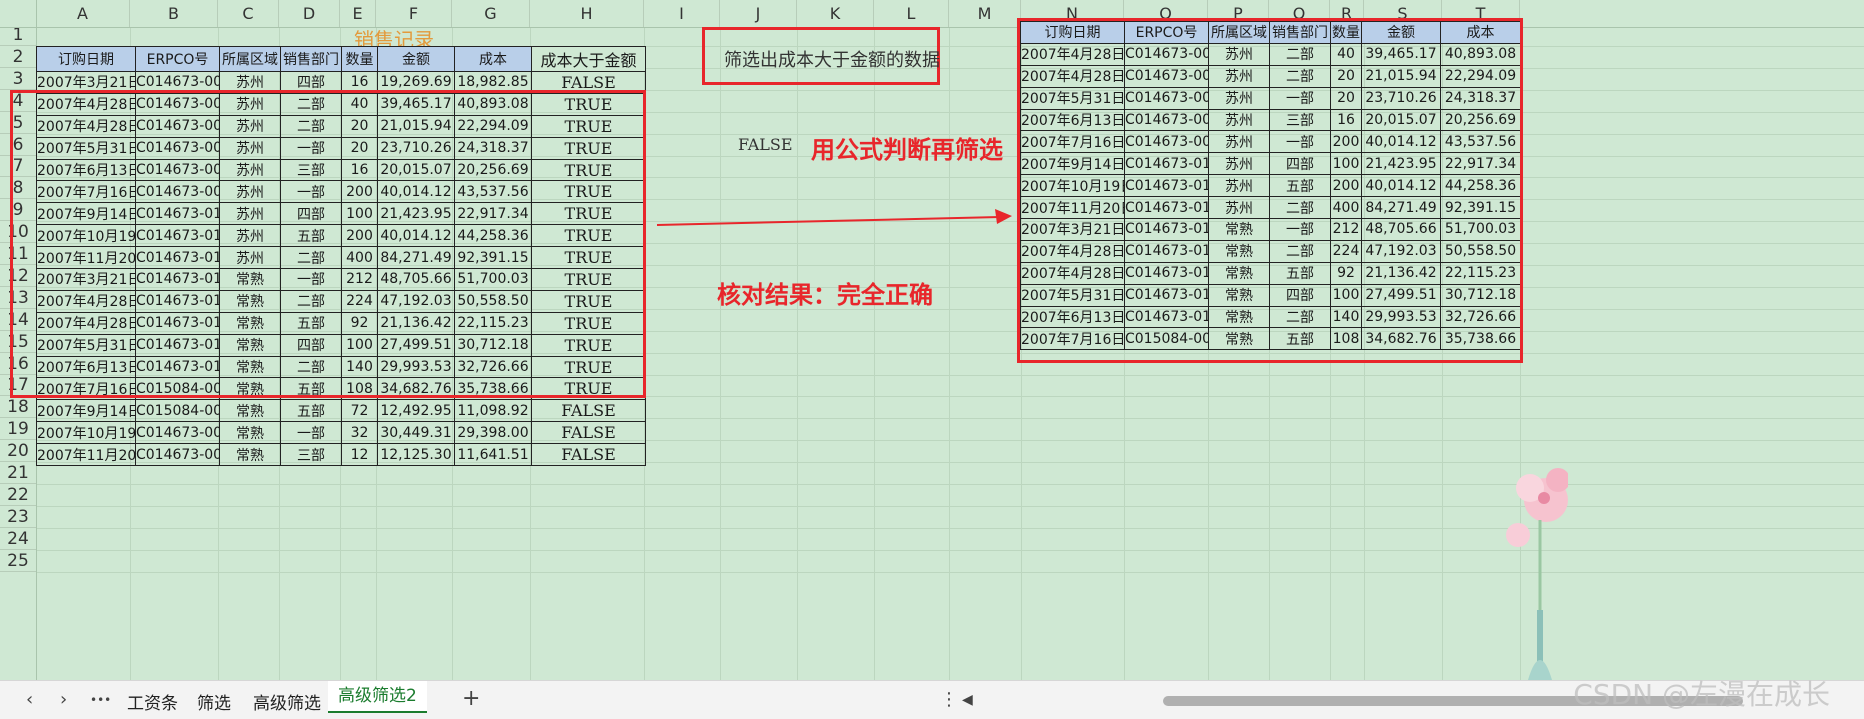 Image resolution: width=1864 pixels, height=719 pixels. Describe the element at coordinates (311, 411) in the screenshot. I see `table-cell: 五部` at that location.